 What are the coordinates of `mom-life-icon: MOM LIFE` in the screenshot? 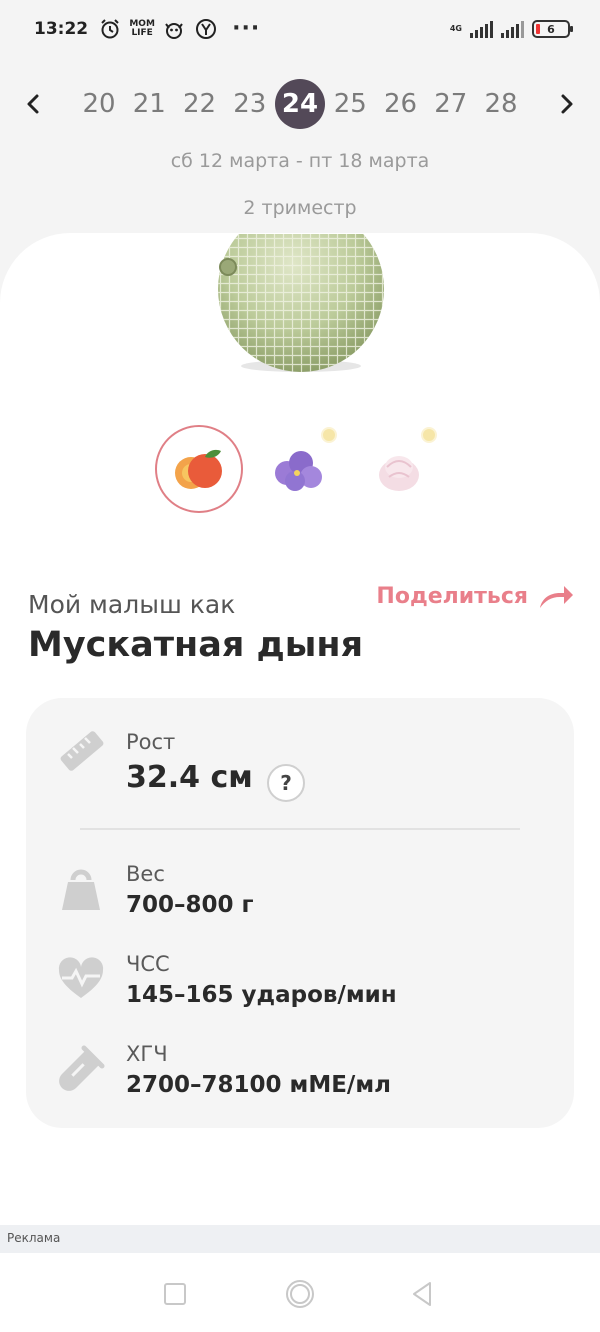 It's located at (142, 28).